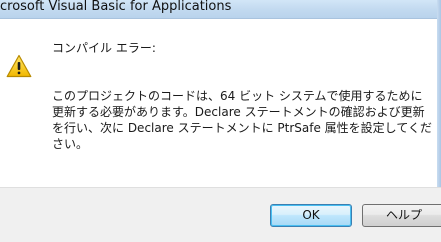 The width and height of the screenshot is (441, 242). I want to click on warning-icon, so click(19, 66).